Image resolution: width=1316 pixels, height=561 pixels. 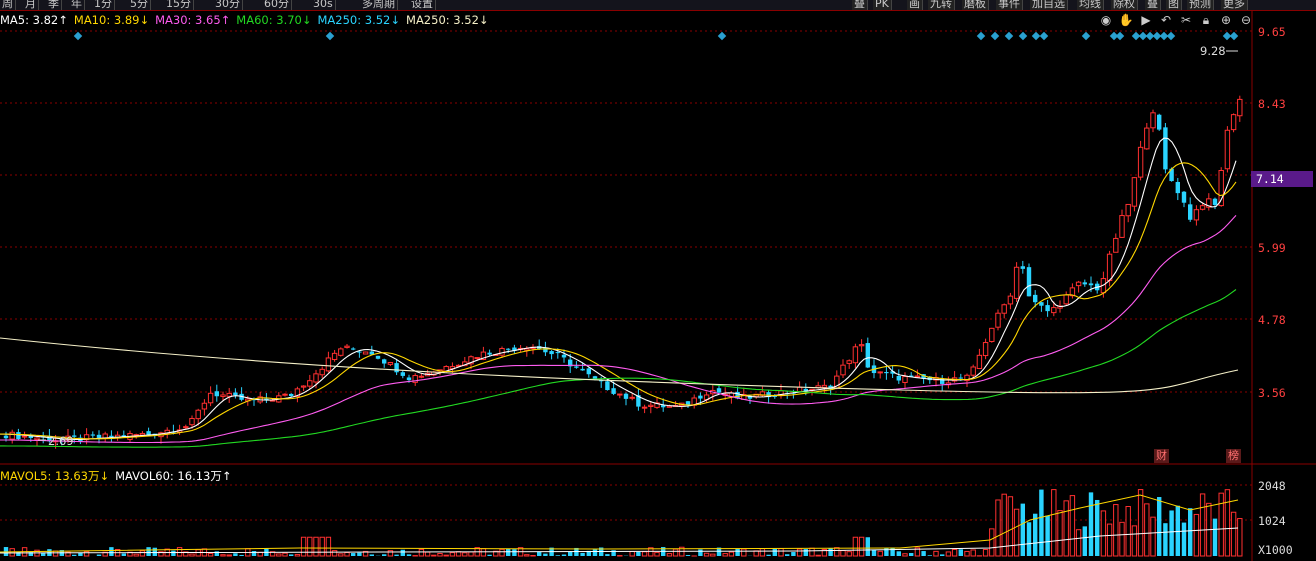 What do you see at coordinates (619, 365) in the screenshot?
I see `ma250-line` at bounding box center [619, 365].